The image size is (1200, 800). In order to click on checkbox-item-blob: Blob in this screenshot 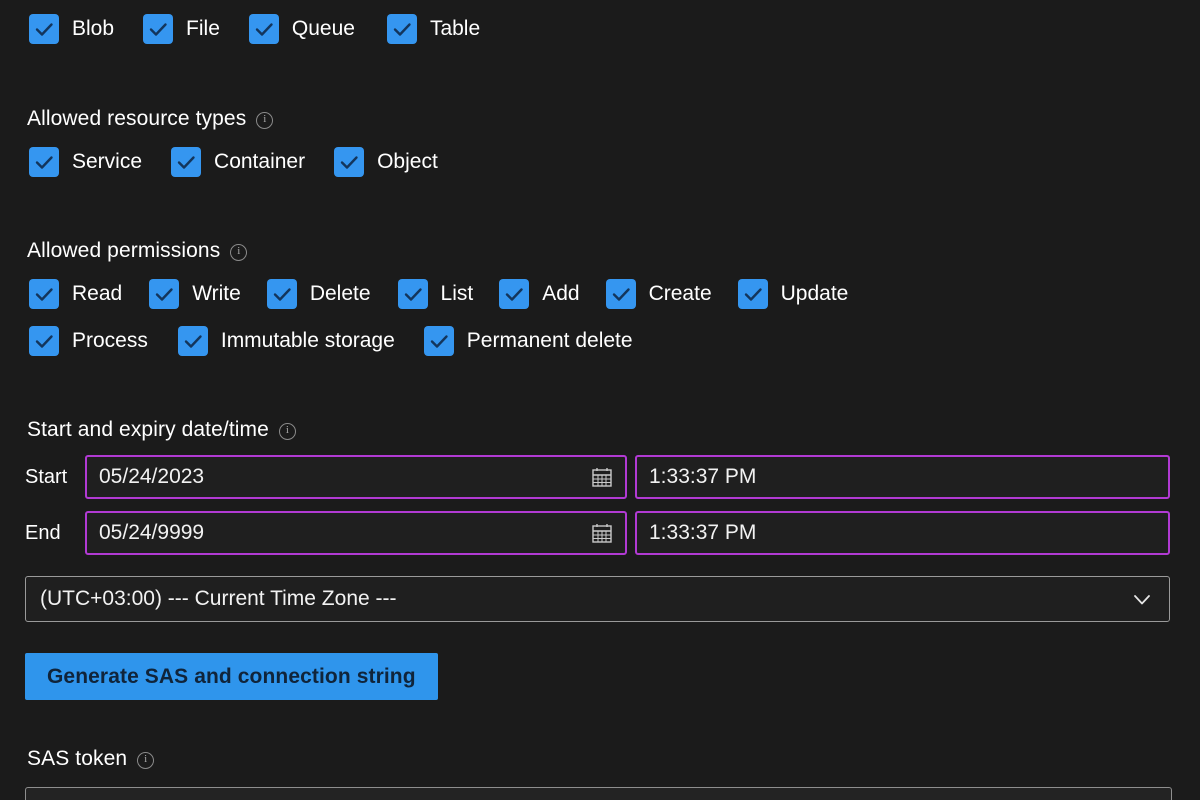, I will do `click(71, 29)`.